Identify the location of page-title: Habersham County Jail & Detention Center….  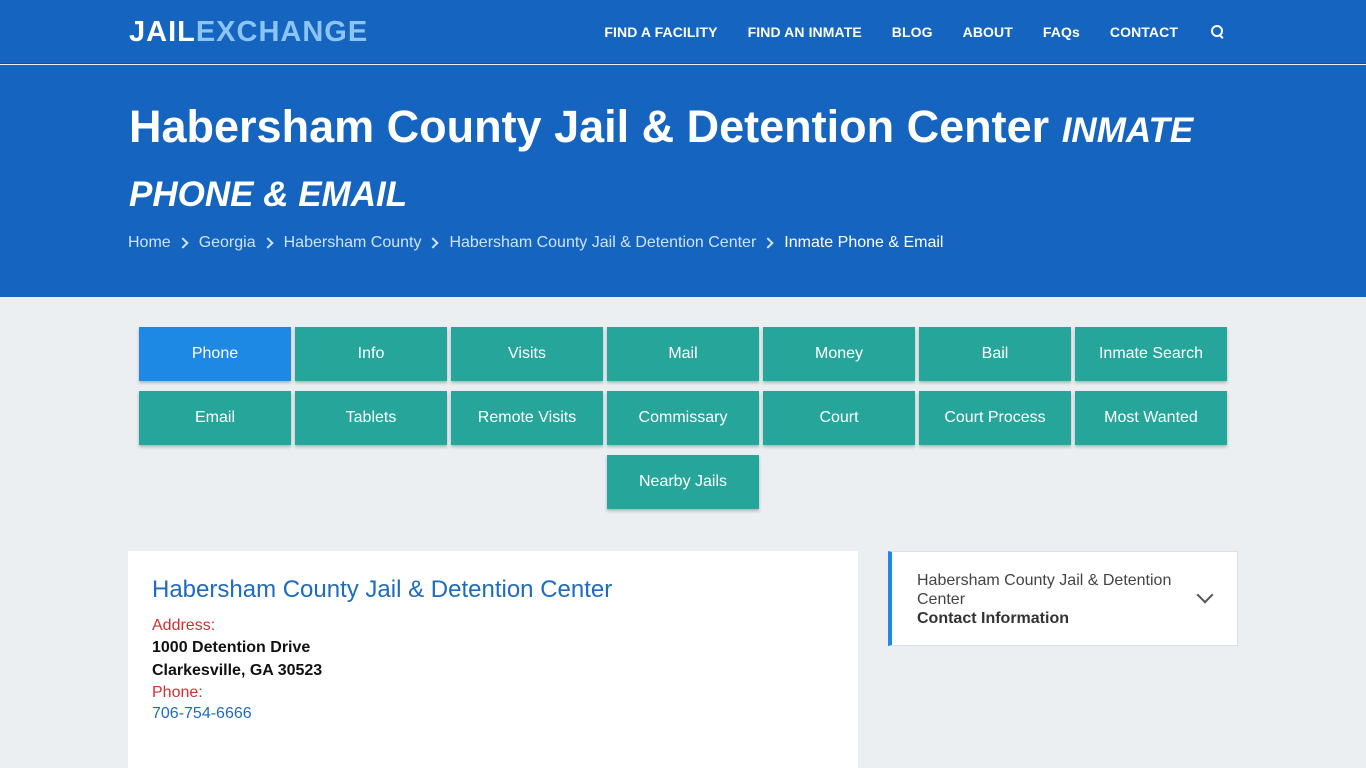
(679, 161).